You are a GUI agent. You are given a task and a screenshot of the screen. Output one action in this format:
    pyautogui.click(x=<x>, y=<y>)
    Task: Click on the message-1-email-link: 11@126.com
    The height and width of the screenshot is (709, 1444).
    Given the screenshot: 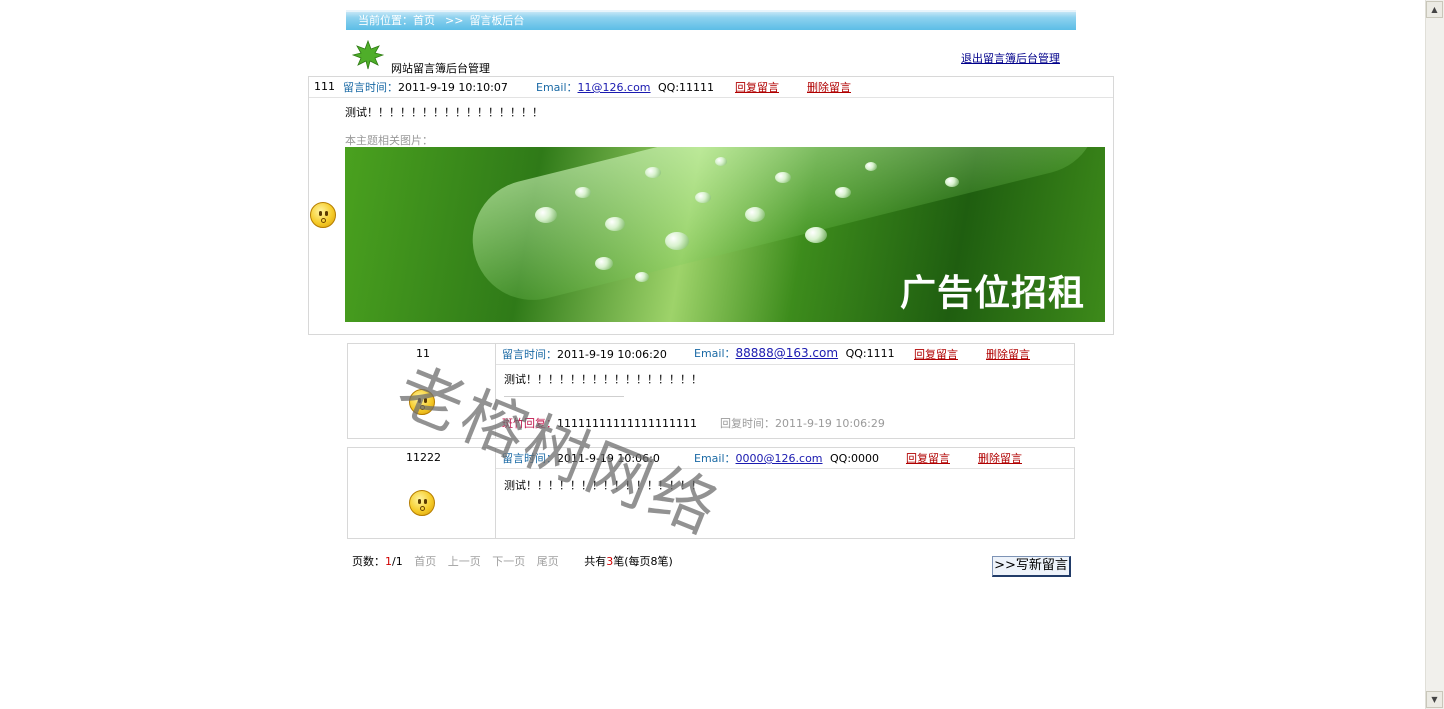 What is the action you would take?
    pyautogui.click(x=614, y=87)
    